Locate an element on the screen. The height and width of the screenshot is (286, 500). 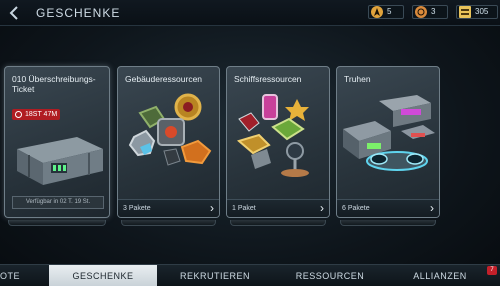
card-footer: 3 Pakete › is located at coordinates (168, 208).